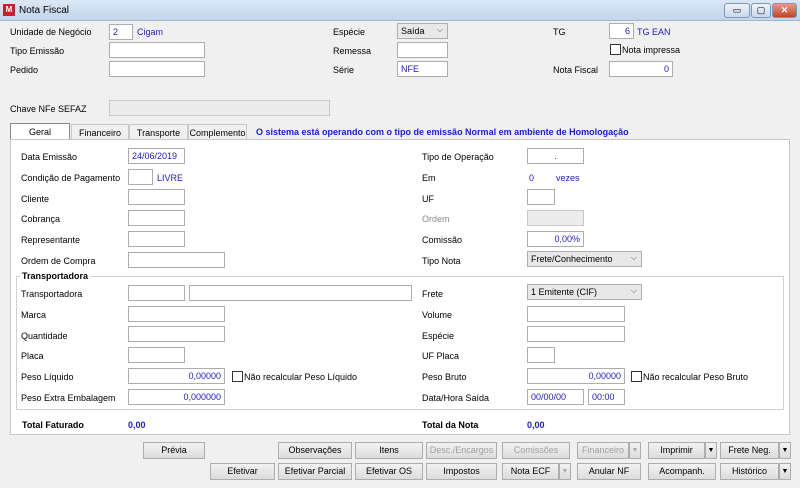 The height and width of the screenshot is (488, 800). Describe the element at coordinates (576, 376) in the screenshot. I see `peso-bruto-input: 0,00000` at that location.